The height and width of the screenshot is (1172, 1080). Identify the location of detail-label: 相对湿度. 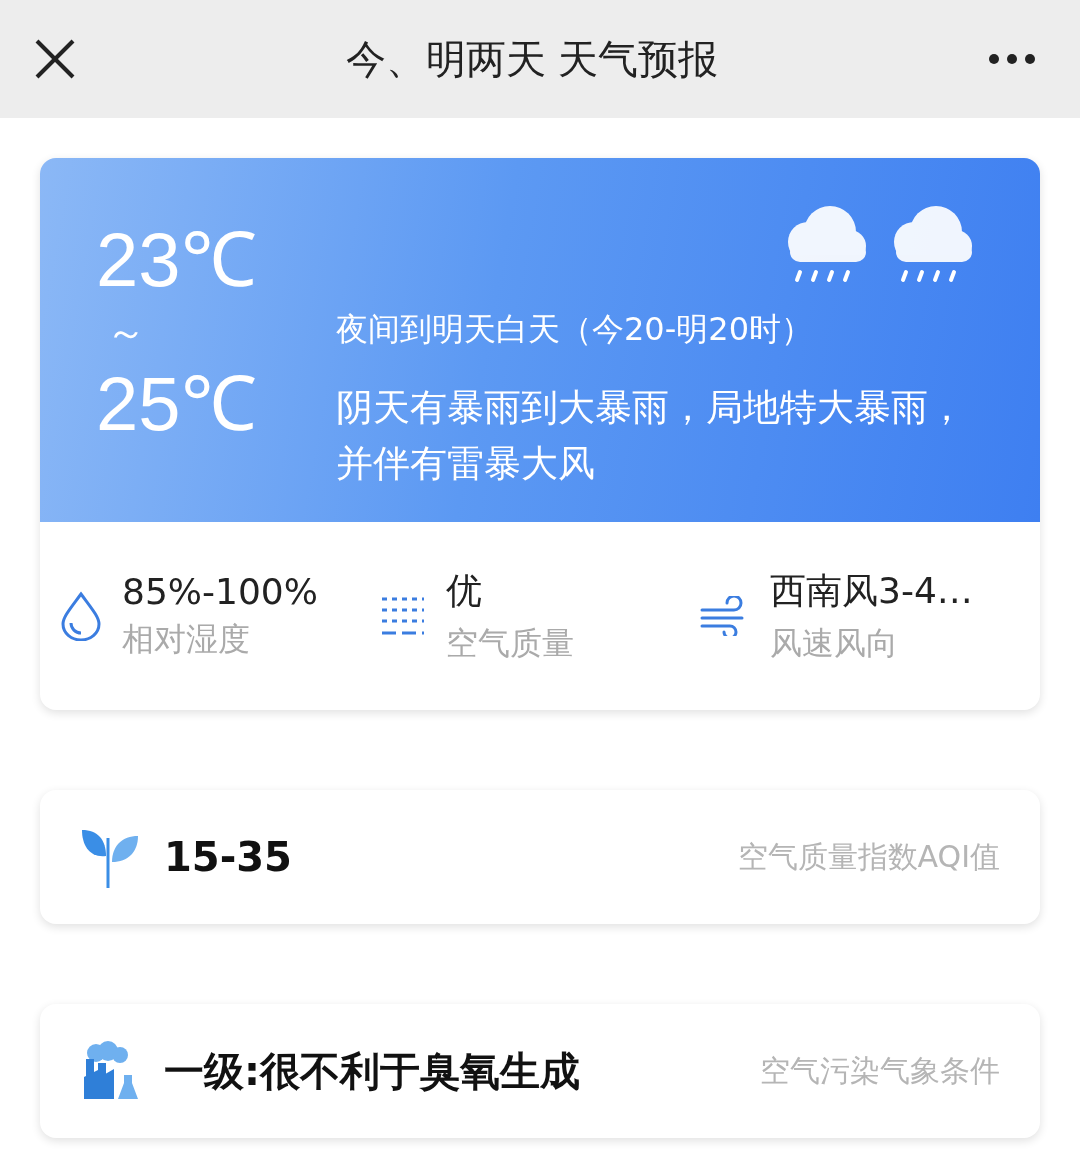
(186, 639).